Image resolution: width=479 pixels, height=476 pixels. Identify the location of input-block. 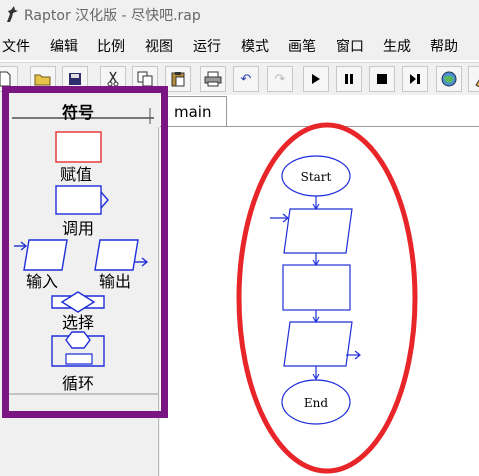
(318, 231).